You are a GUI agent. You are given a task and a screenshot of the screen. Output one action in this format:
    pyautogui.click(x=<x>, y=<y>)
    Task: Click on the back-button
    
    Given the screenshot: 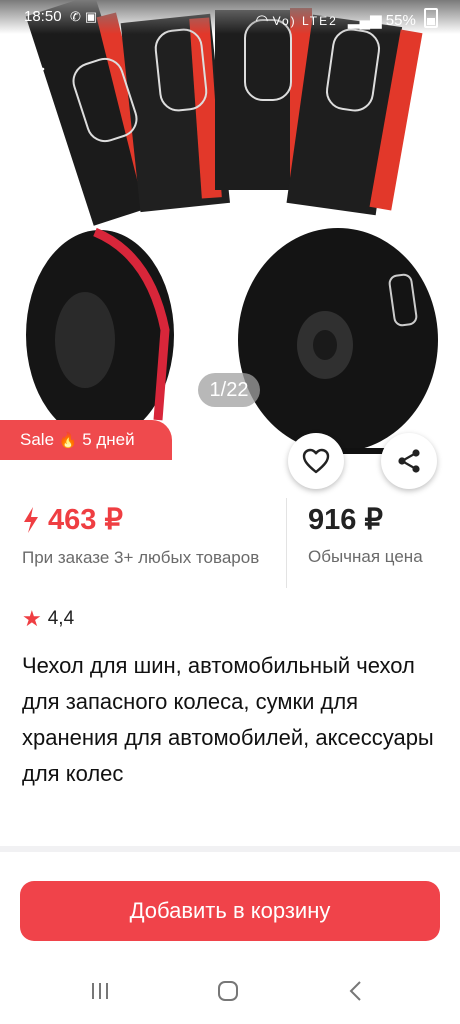 What is the action you would take?
    pyautogui.click(x=36, y=72)
    